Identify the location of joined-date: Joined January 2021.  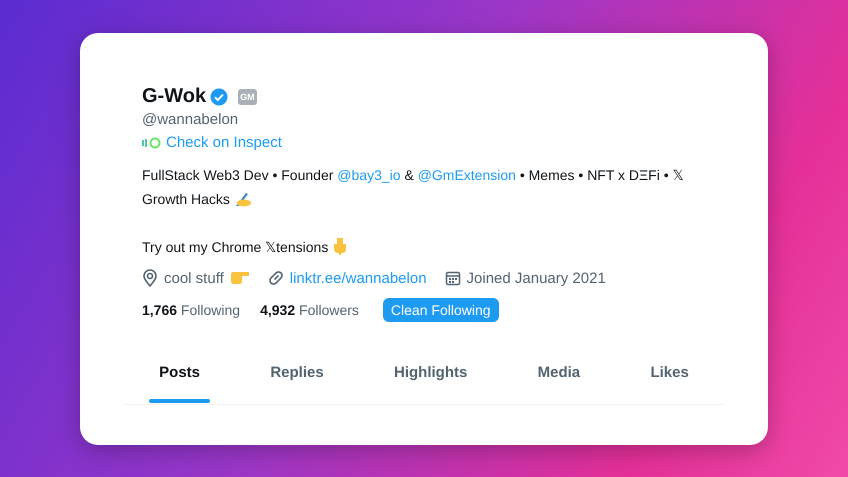
(536, 278).